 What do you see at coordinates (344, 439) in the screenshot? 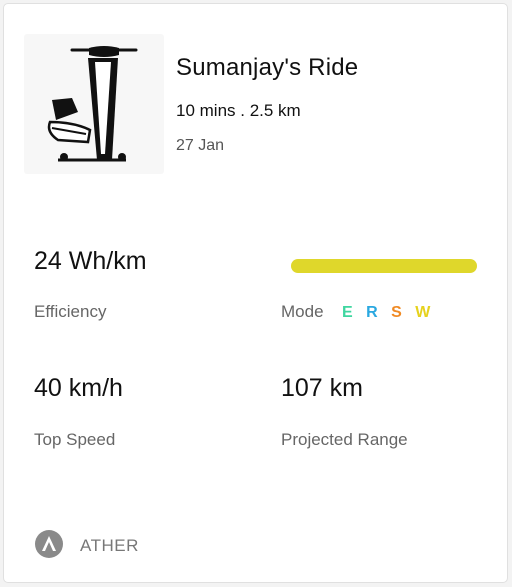
I see `range-label: Projected Range` at bounding box center [344, 439].